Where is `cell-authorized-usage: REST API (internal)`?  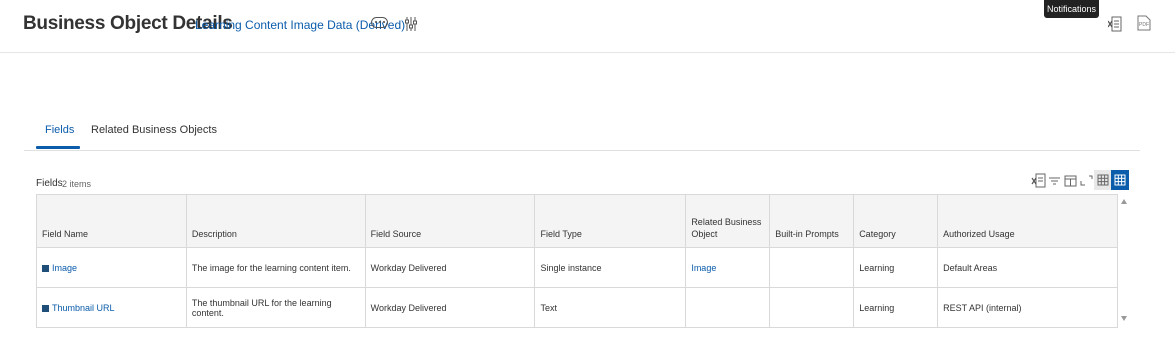
cell-authorized-usage: REST API (internal) is located at coordinates (1027, 307).